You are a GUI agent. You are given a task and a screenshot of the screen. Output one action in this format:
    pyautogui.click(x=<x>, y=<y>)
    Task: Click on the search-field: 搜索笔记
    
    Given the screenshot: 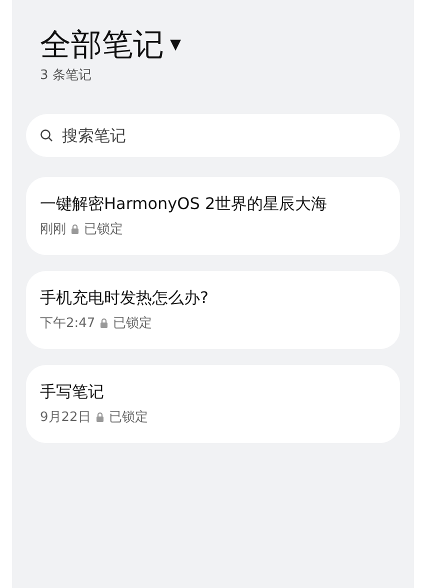 What is the action you would take?
    pyautogui.click(x=213, y=135)
    